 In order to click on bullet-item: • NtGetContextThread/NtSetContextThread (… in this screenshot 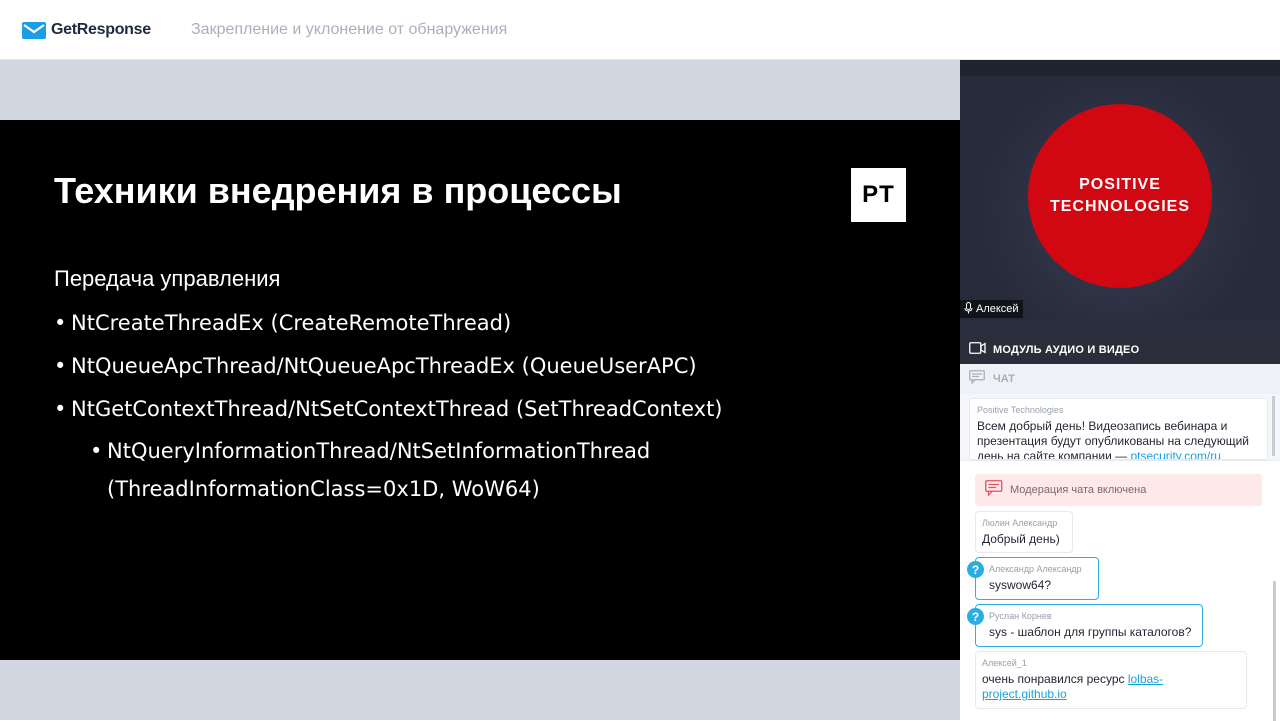, I will do `click(484, 409)`.